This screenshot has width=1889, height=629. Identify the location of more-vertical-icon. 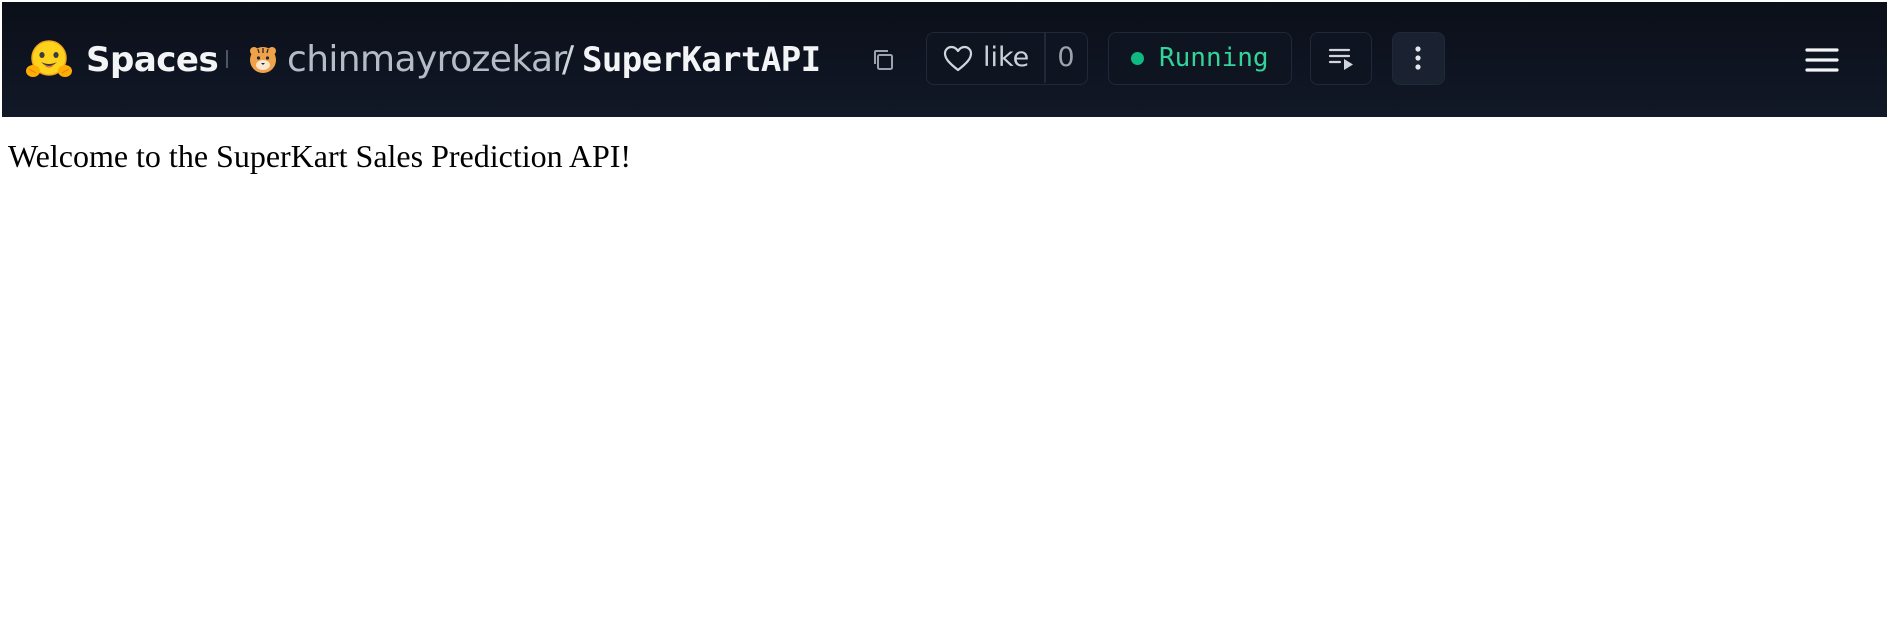
(1418, 58).